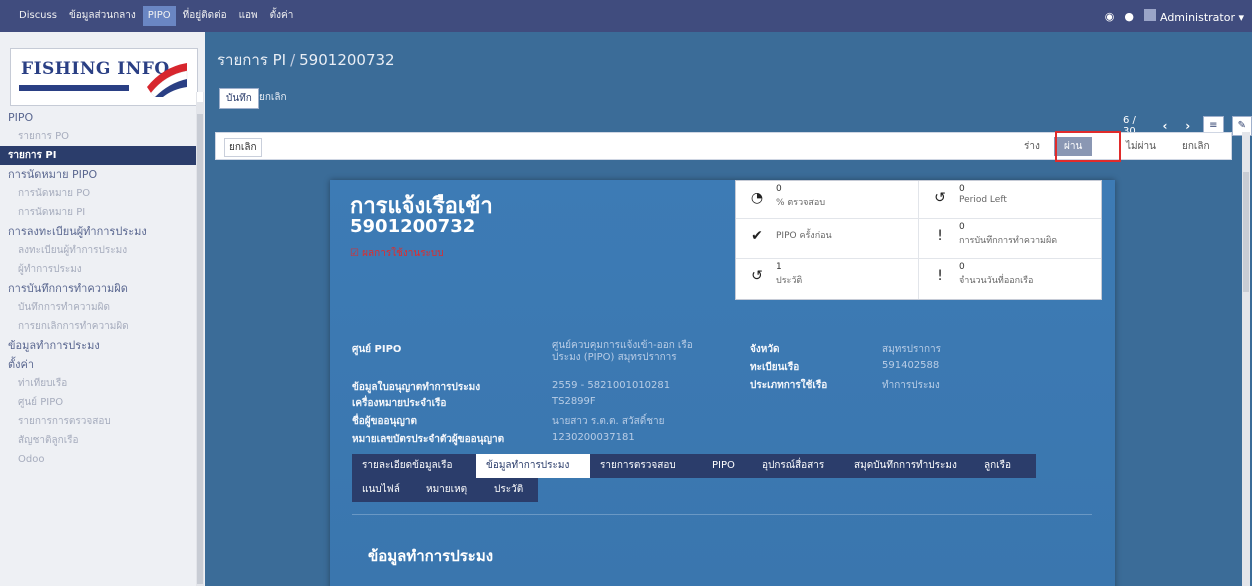  I want to click on tab-inspection: รายการตรวจสอบ, so click(646, 466).